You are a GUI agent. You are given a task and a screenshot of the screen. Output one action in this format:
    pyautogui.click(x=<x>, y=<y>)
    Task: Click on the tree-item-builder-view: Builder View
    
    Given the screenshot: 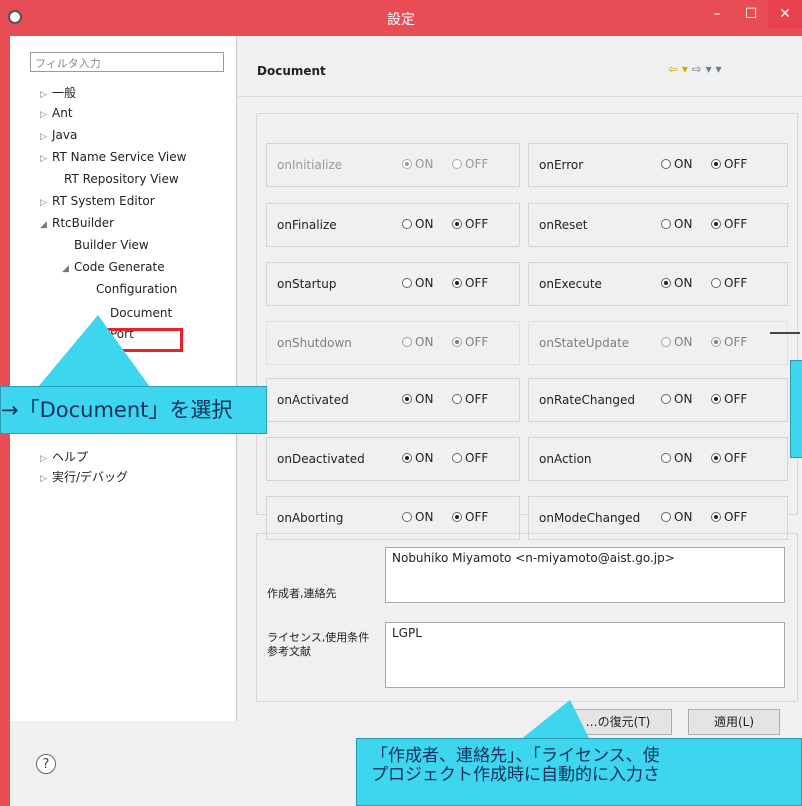 What is the action you would take?
    pyautogui.click(x=105, y=245)
    